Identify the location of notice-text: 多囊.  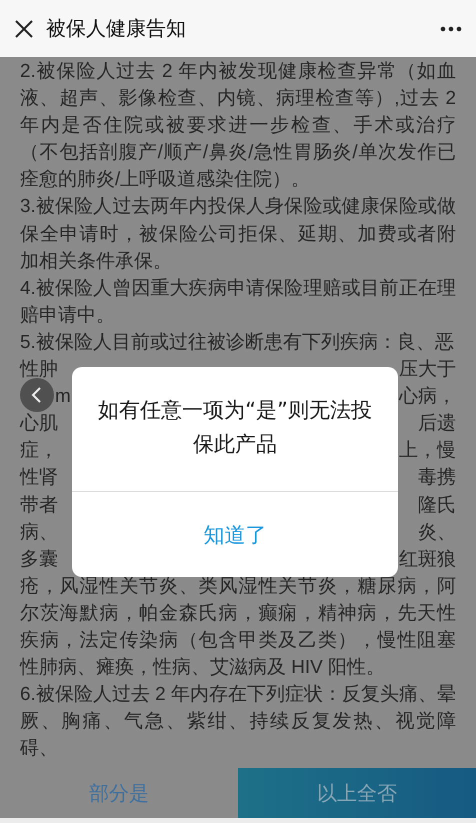
(39, 560).